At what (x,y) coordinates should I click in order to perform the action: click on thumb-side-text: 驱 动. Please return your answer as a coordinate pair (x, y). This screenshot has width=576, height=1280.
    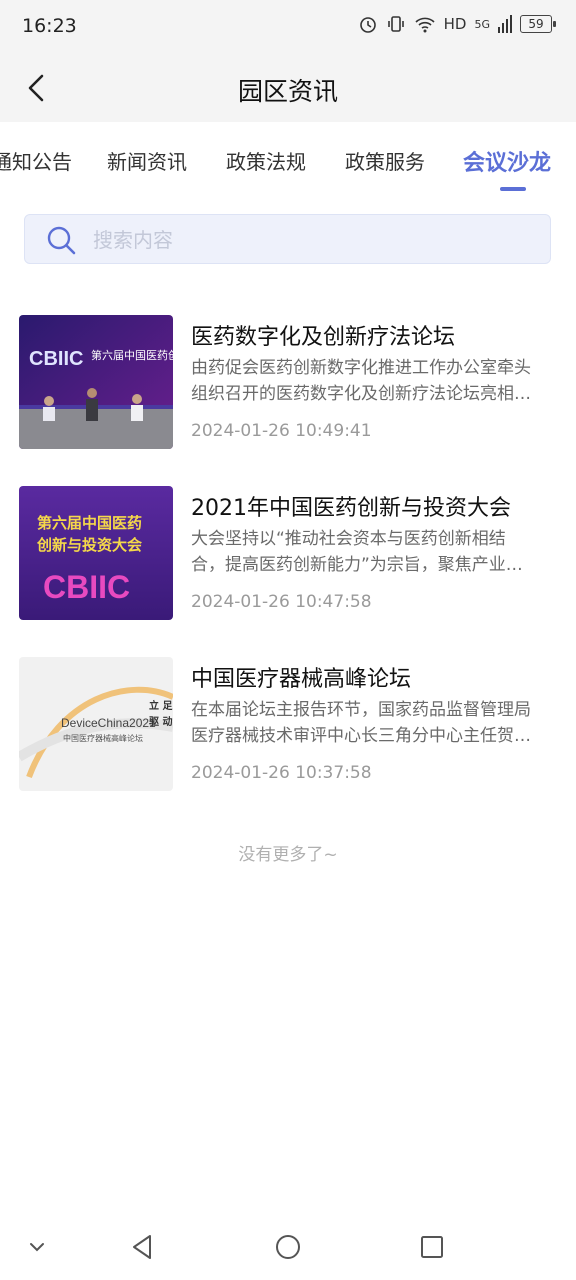
    Looking at the image, I should click on (160, 721).